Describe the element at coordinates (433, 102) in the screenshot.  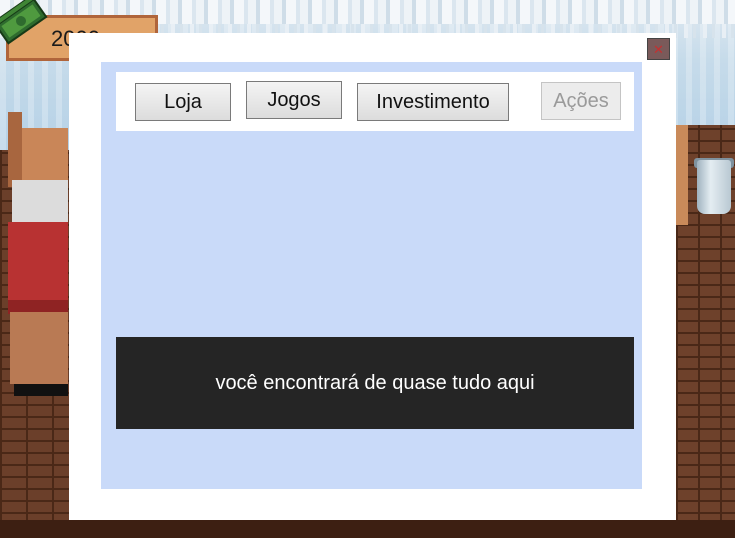
I see `tab-investimento: Investimento` at that location.